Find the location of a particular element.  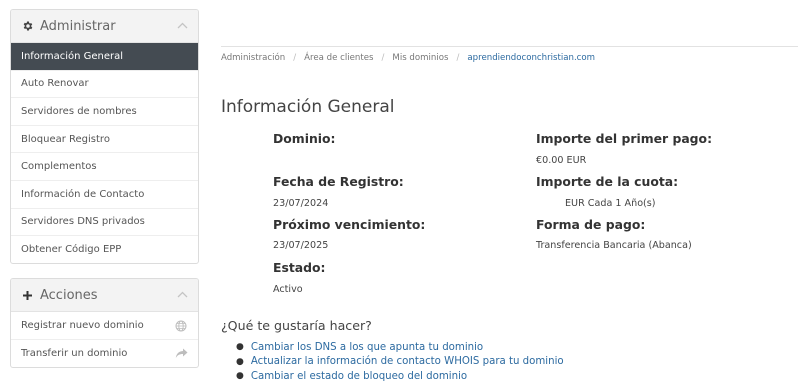

sidebar-item-private-ns: Servidores DNS privados is located at coordinates (104, 223).